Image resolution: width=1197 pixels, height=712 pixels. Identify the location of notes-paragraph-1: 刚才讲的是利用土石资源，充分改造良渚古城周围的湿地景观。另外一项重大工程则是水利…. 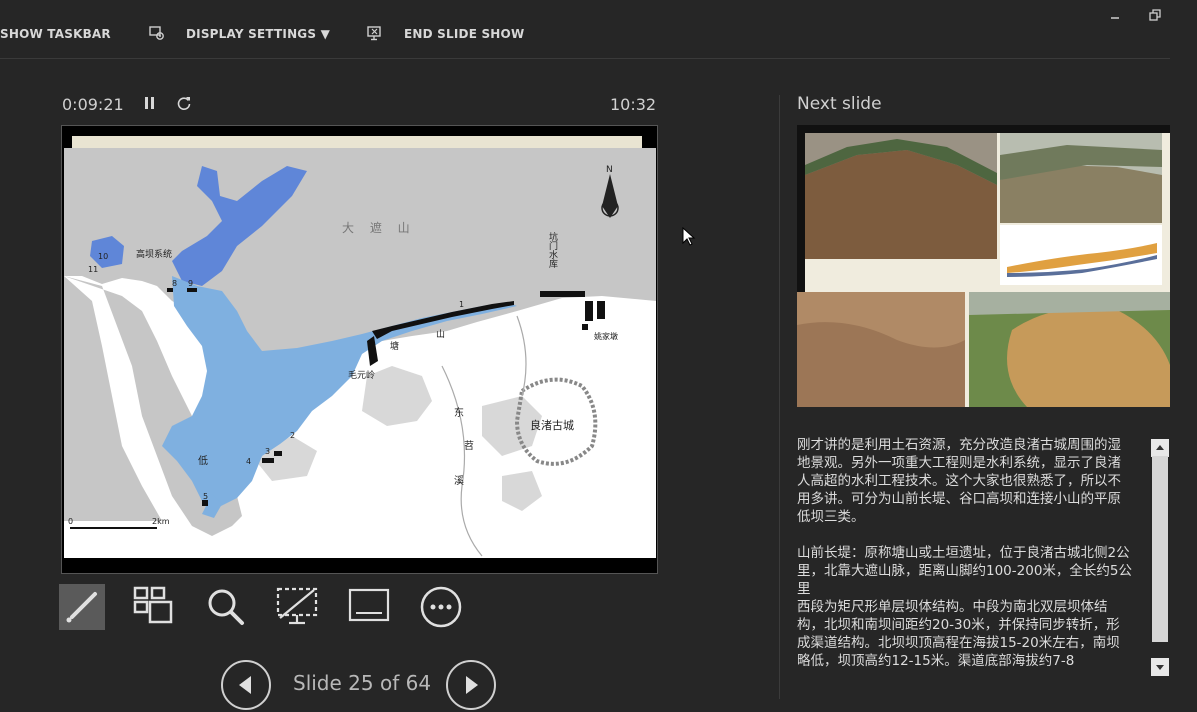
(959, 481).